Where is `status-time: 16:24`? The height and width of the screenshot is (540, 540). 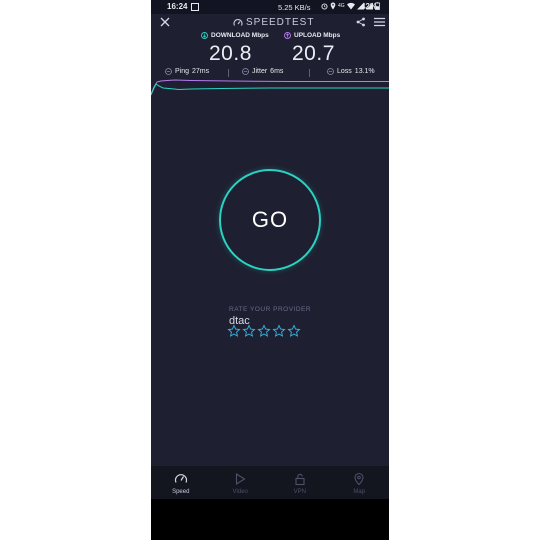
status-time: 16:24 is located at coordinates (177, 6).